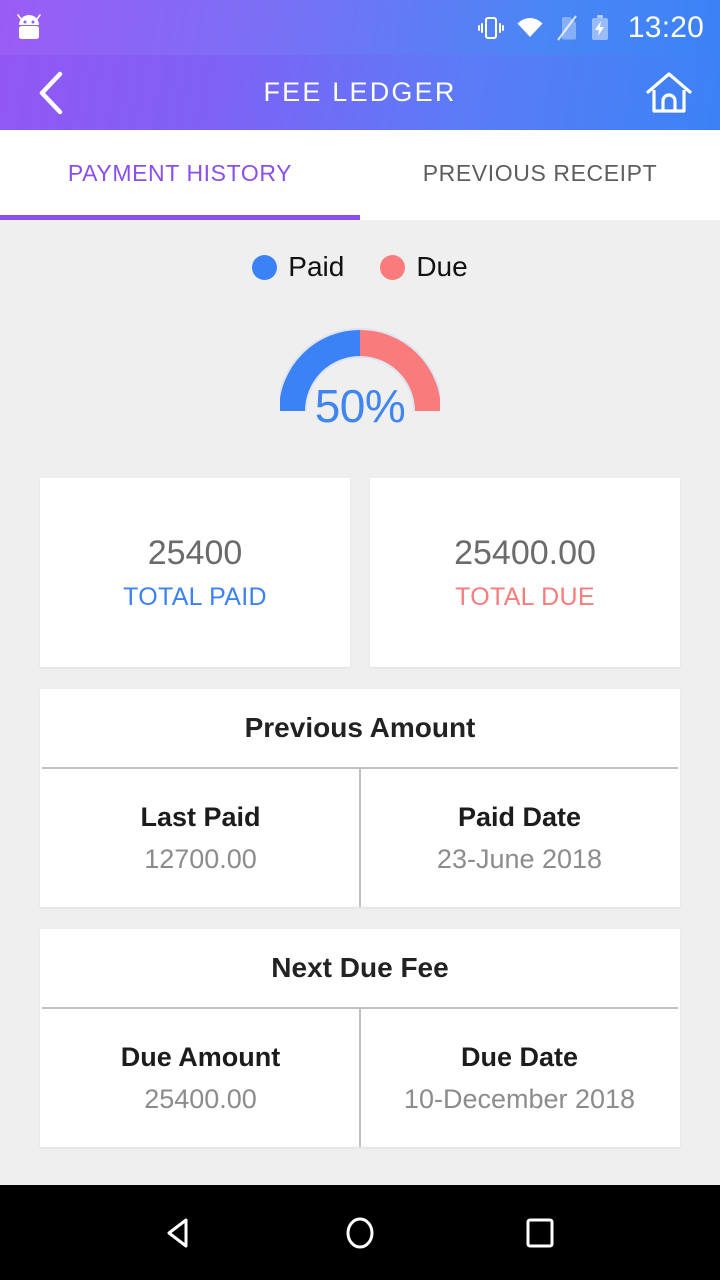 The height and width of the screenshot is (1280, 720). Describe the element at coordinates (567, 28) in the screenshot. I see `no-sim-icon` at that location.